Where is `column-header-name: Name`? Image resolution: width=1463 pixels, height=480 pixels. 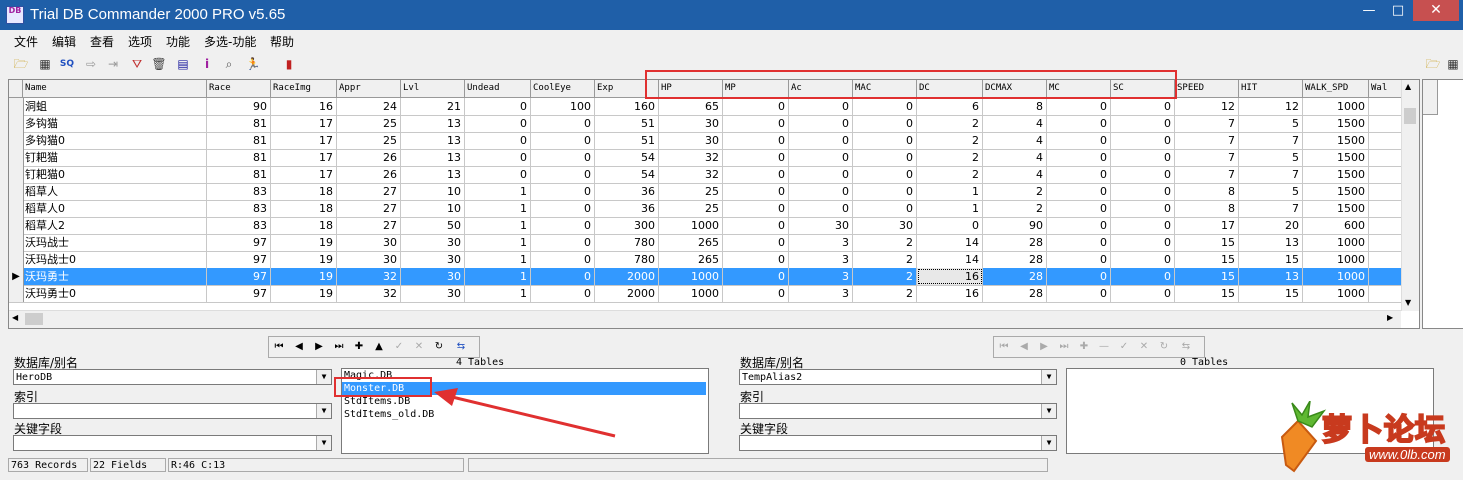
column-header-name: Name is located at coordinates (115, 88).